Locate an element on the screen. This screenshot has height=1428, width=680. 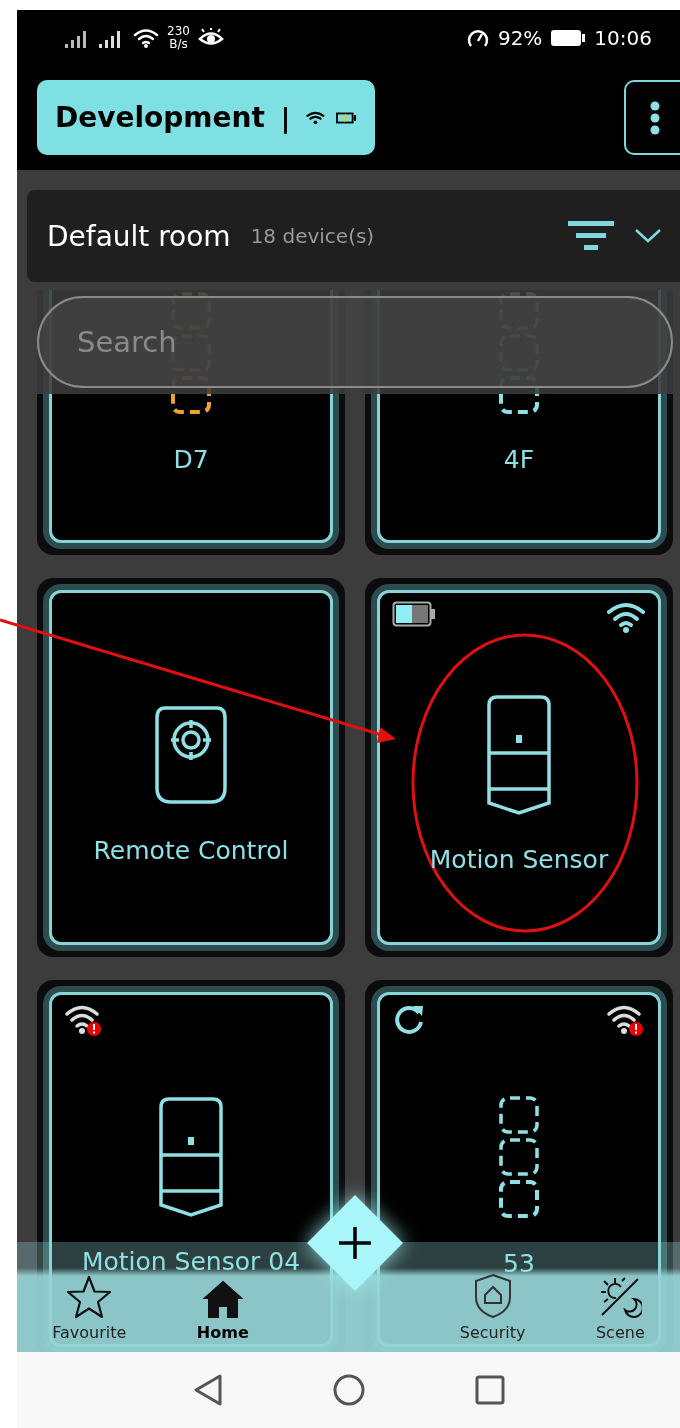
device-name: Motion Sensor 04 is located at coordinates (191, 1261).